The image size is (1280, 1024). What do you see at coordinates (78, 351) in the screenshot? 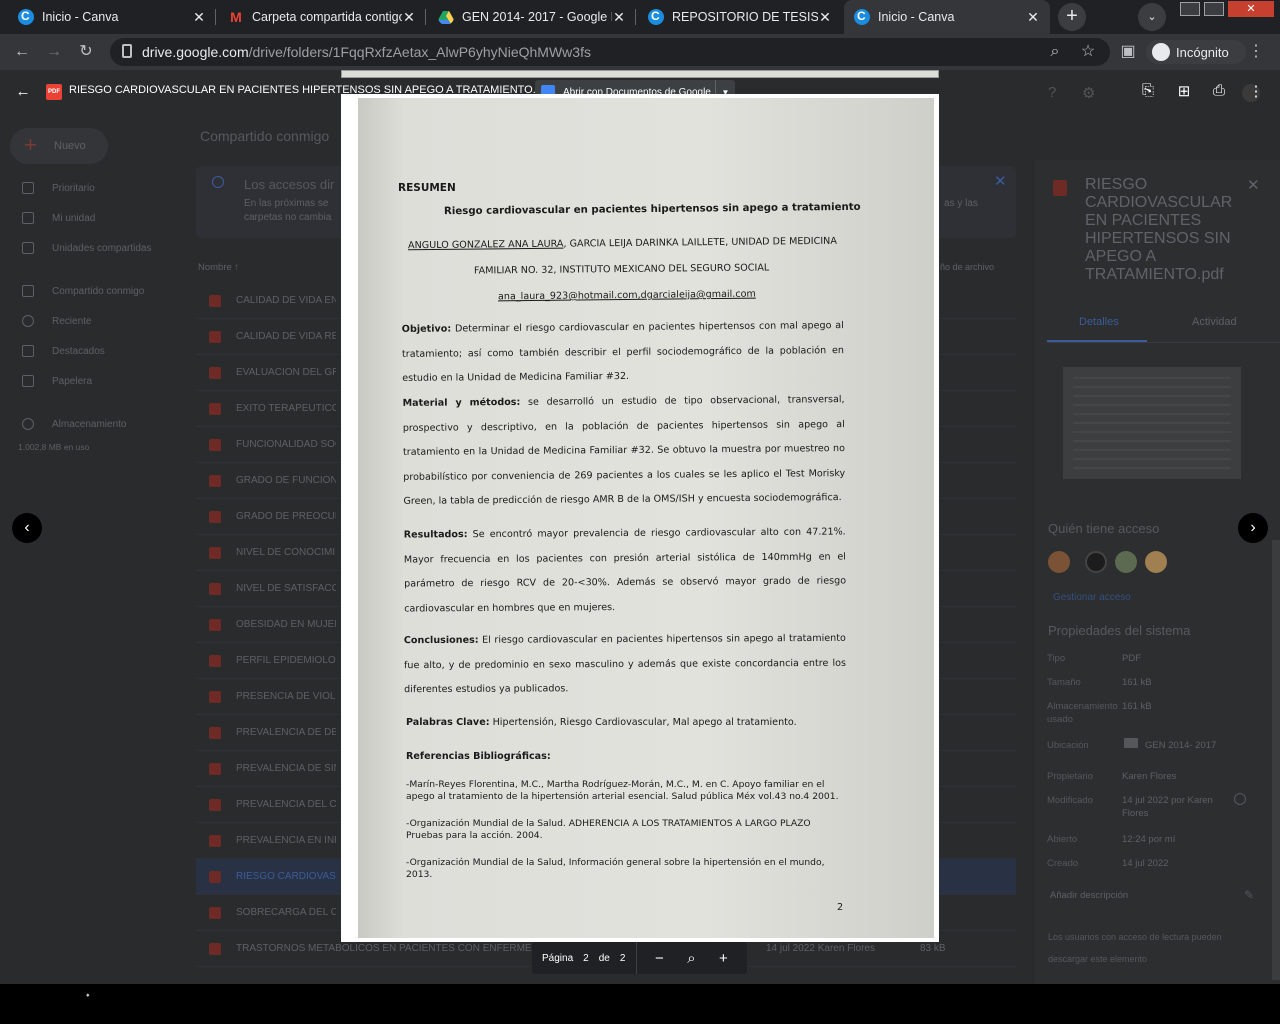
I see `nav-label: Destacados` at bounding box center [78, 351].